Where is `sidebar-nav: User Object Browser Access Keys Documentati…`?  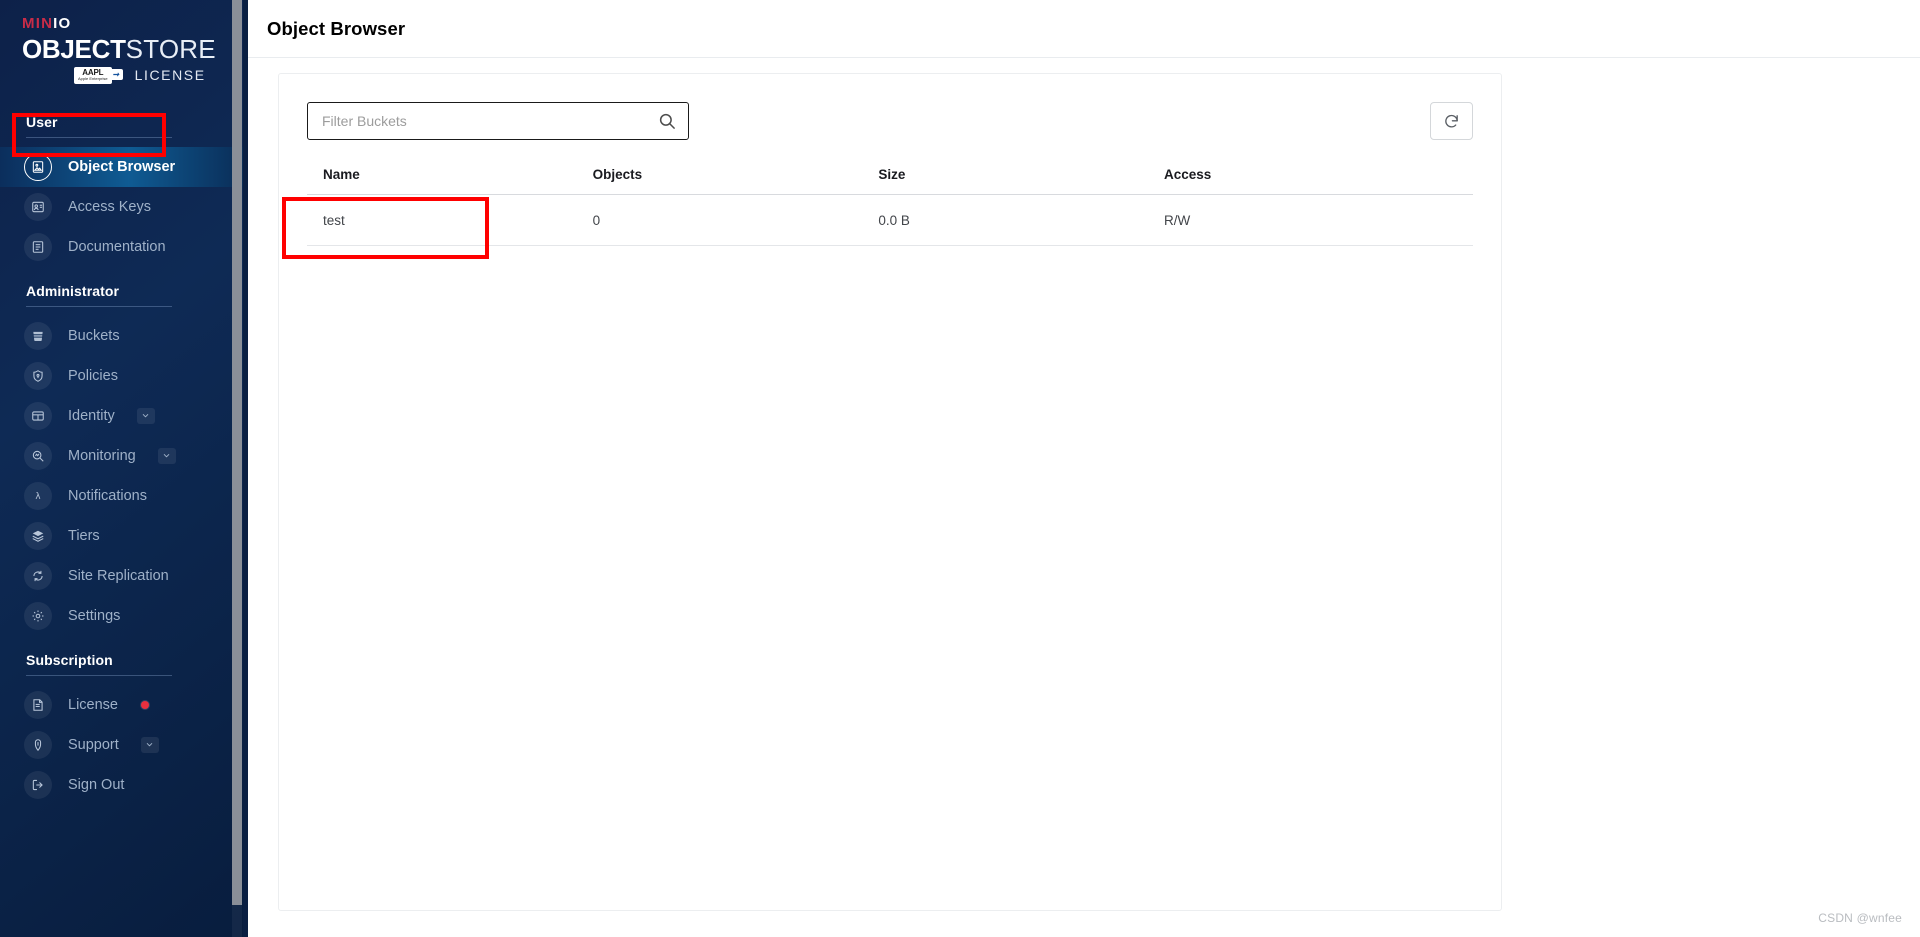 sidebar-nav: User Object Browser Access Keys Documentati… is located at coordinates (124, 459).